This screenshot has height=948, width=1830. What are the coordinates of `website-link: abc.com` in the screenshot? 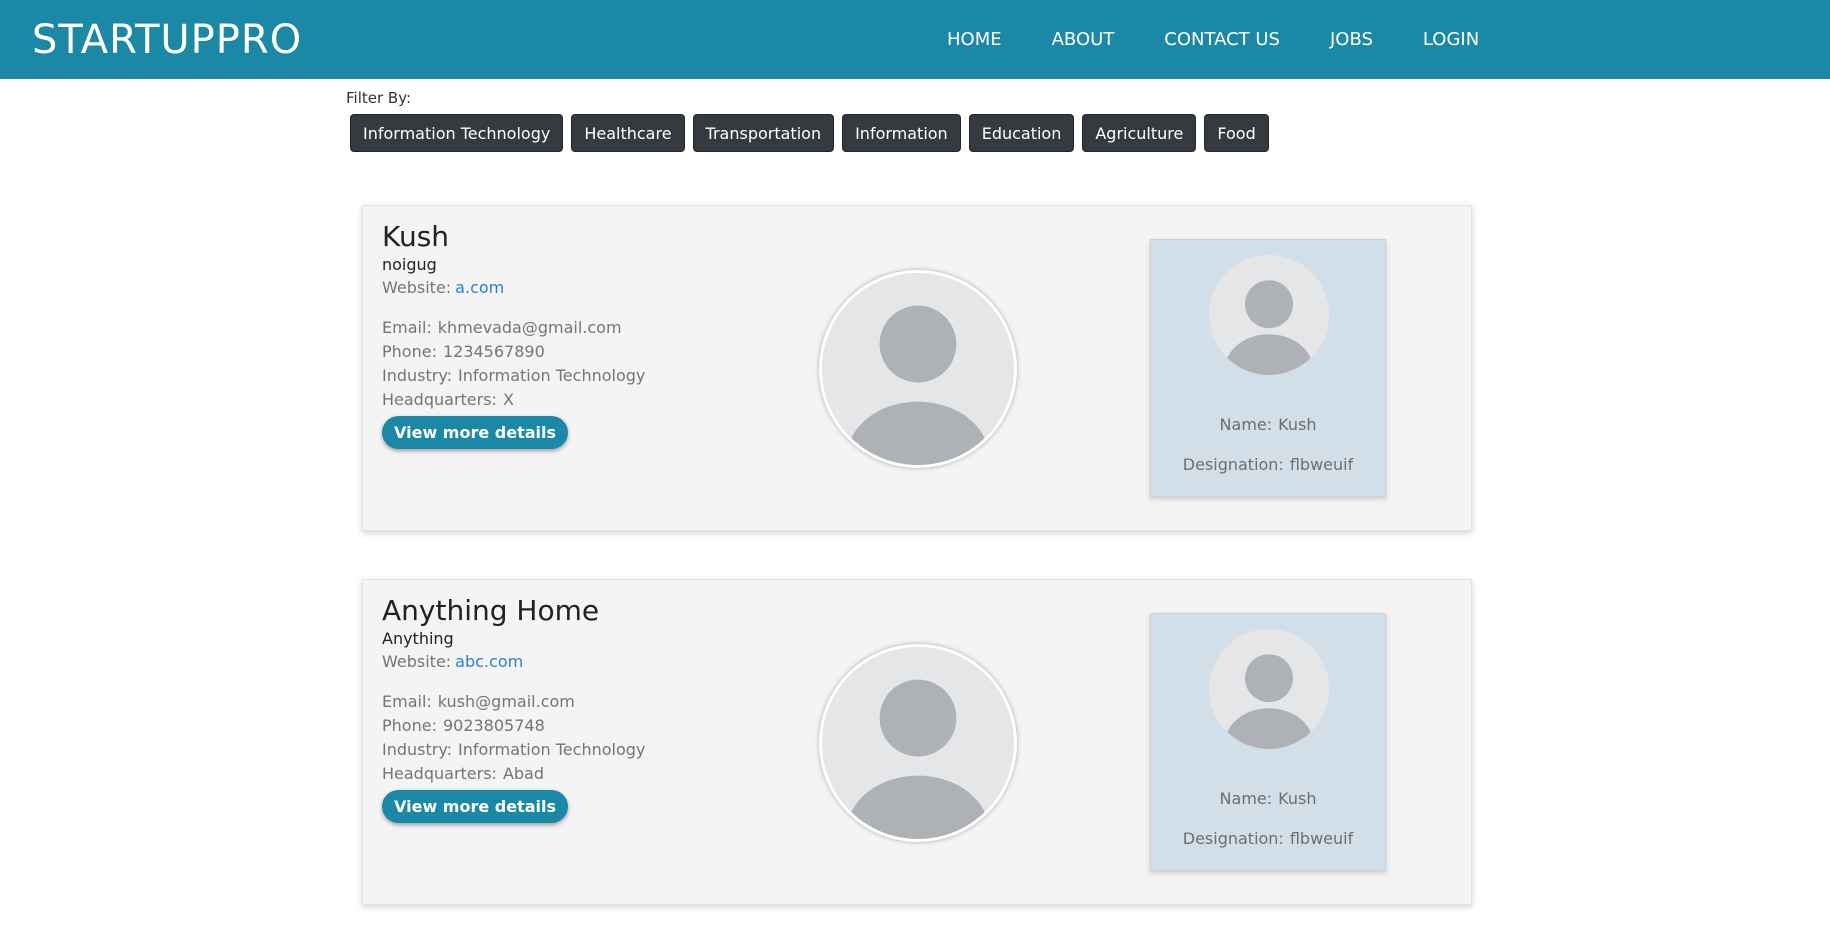 It's located at (489, 661).